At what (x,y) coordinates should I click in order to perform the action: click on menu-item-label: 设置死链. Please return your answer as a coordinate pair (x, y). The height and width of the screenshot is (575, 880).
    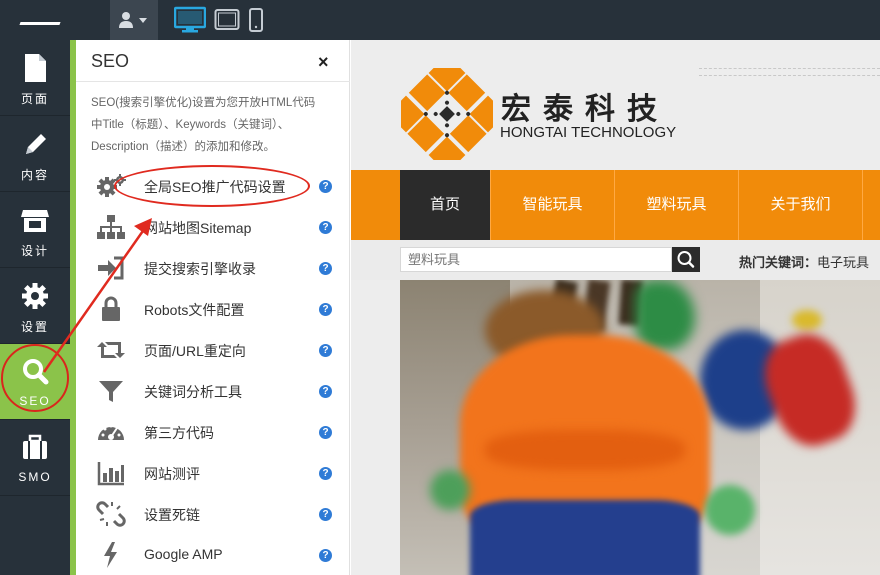
    Looking at the image, I should click on (172, 515).